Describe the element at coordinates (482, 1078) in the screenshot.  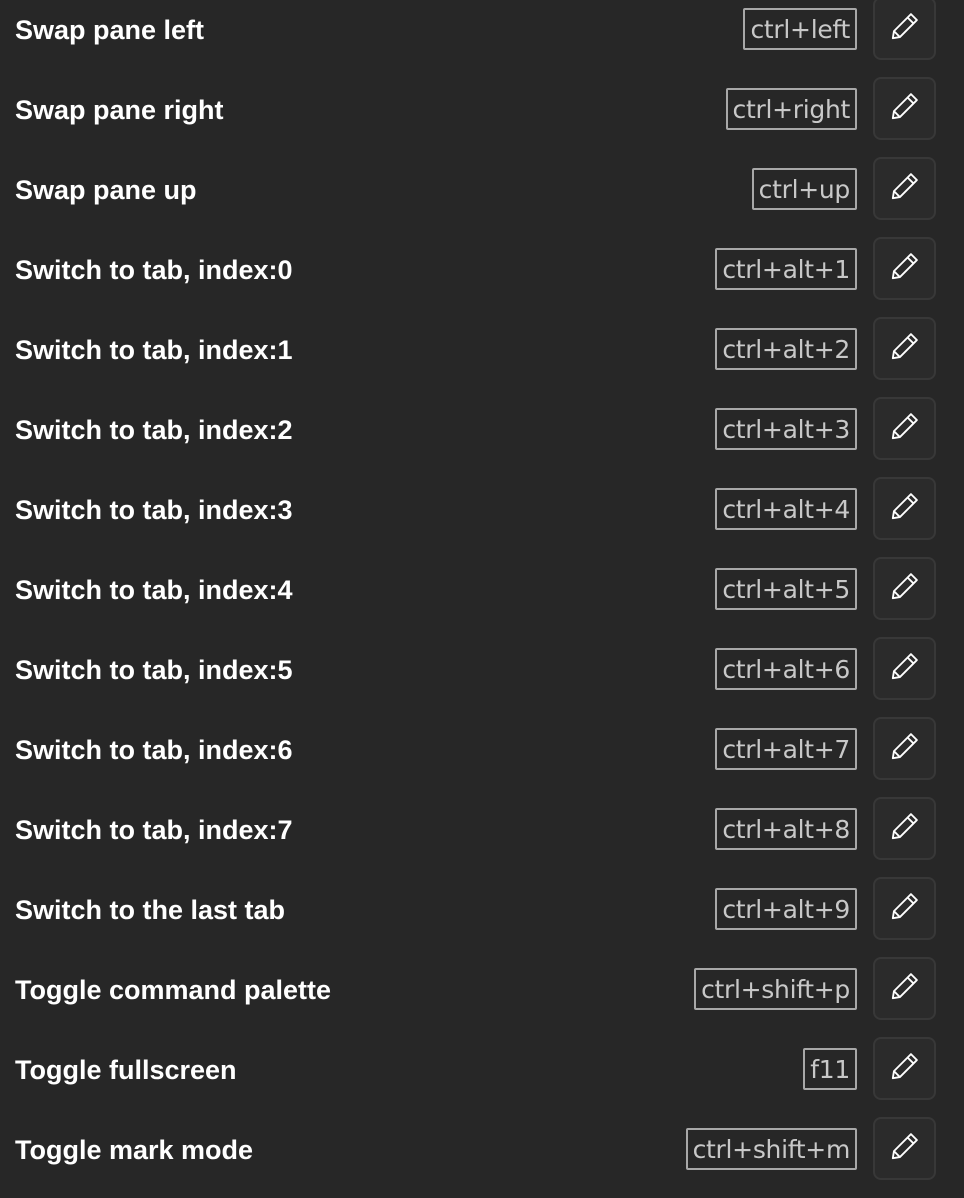
I see `keybinding-row: Toggle fullscreen f11` at that location.